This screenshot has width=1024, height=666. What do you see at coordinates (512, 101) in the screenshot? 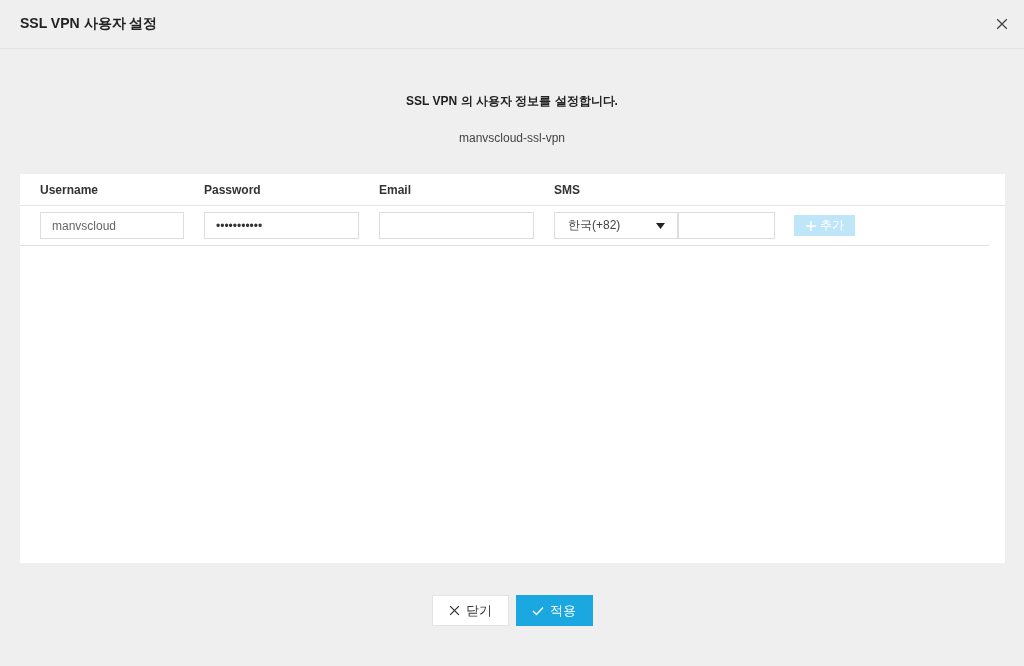
I see `intro-heading: SSL VPN 의 사용자 정보를 설정합니다.` at bounding box center [512, 101].